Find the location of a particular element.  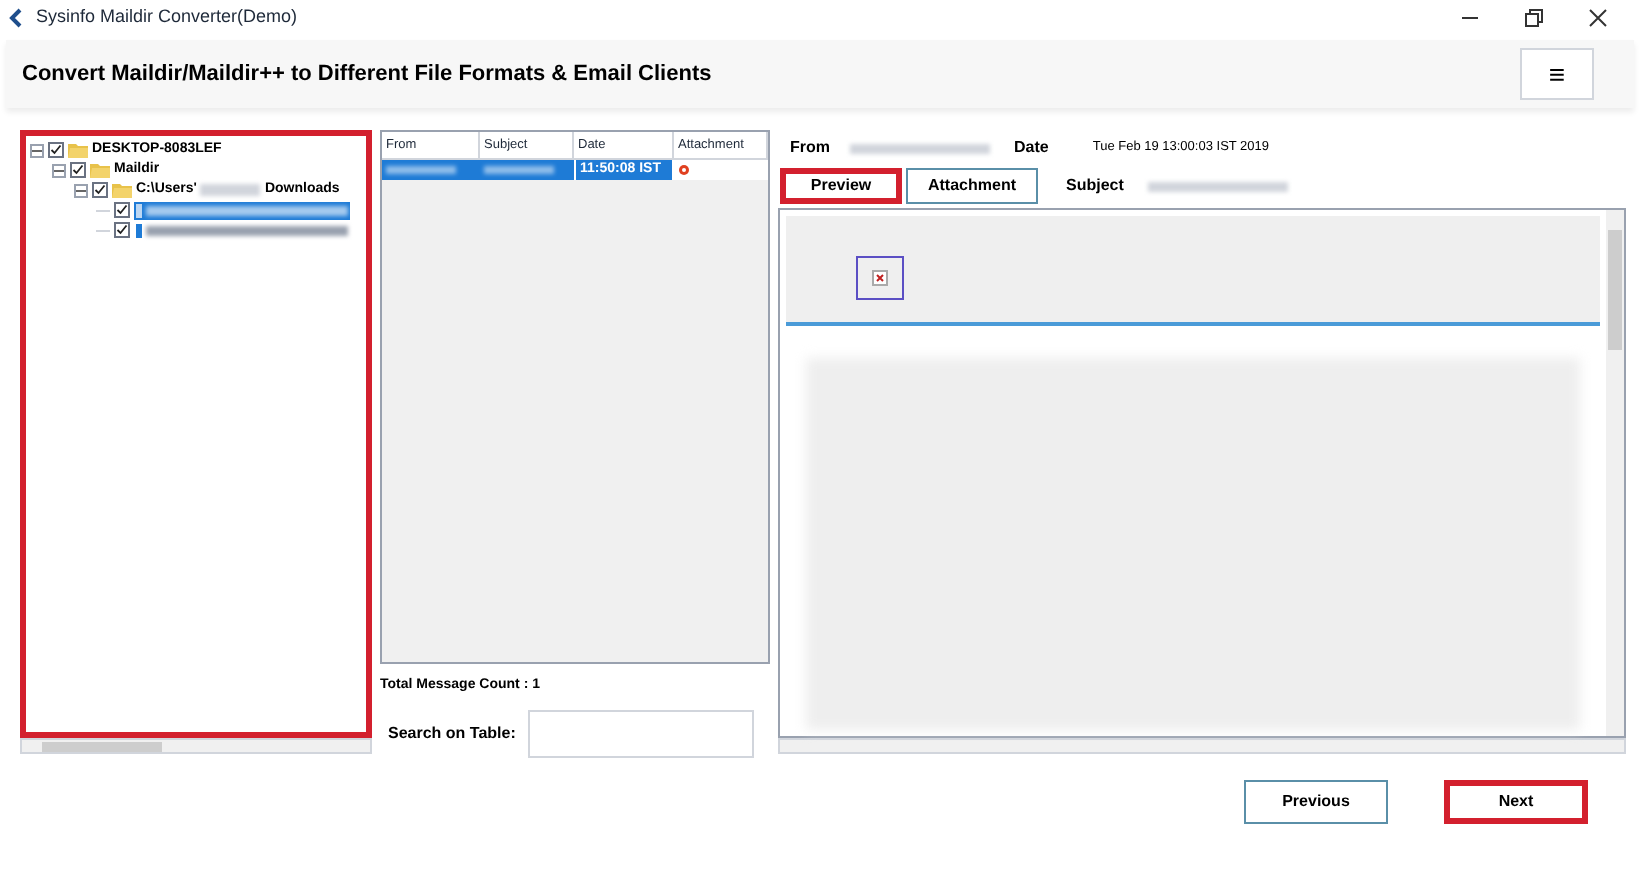

error-icon is located at coordinates (684, 170).